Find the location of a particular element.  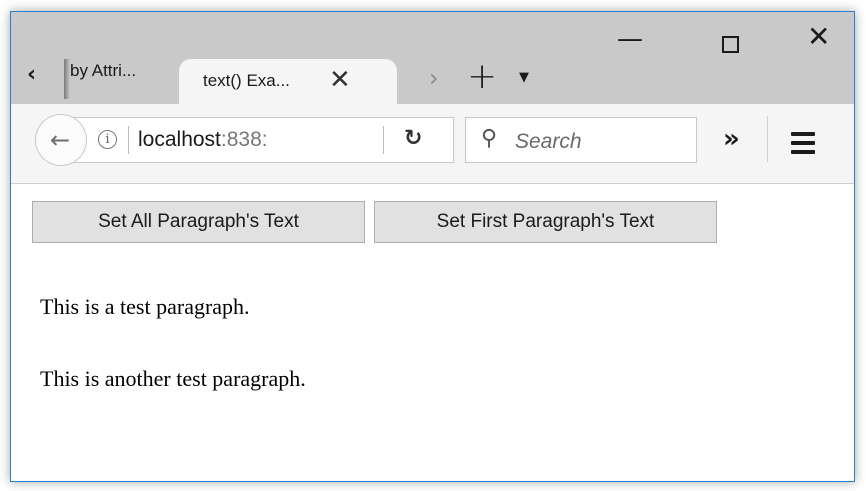

paragraph: This is a test paragraph. is located at coordinates (145, 306).